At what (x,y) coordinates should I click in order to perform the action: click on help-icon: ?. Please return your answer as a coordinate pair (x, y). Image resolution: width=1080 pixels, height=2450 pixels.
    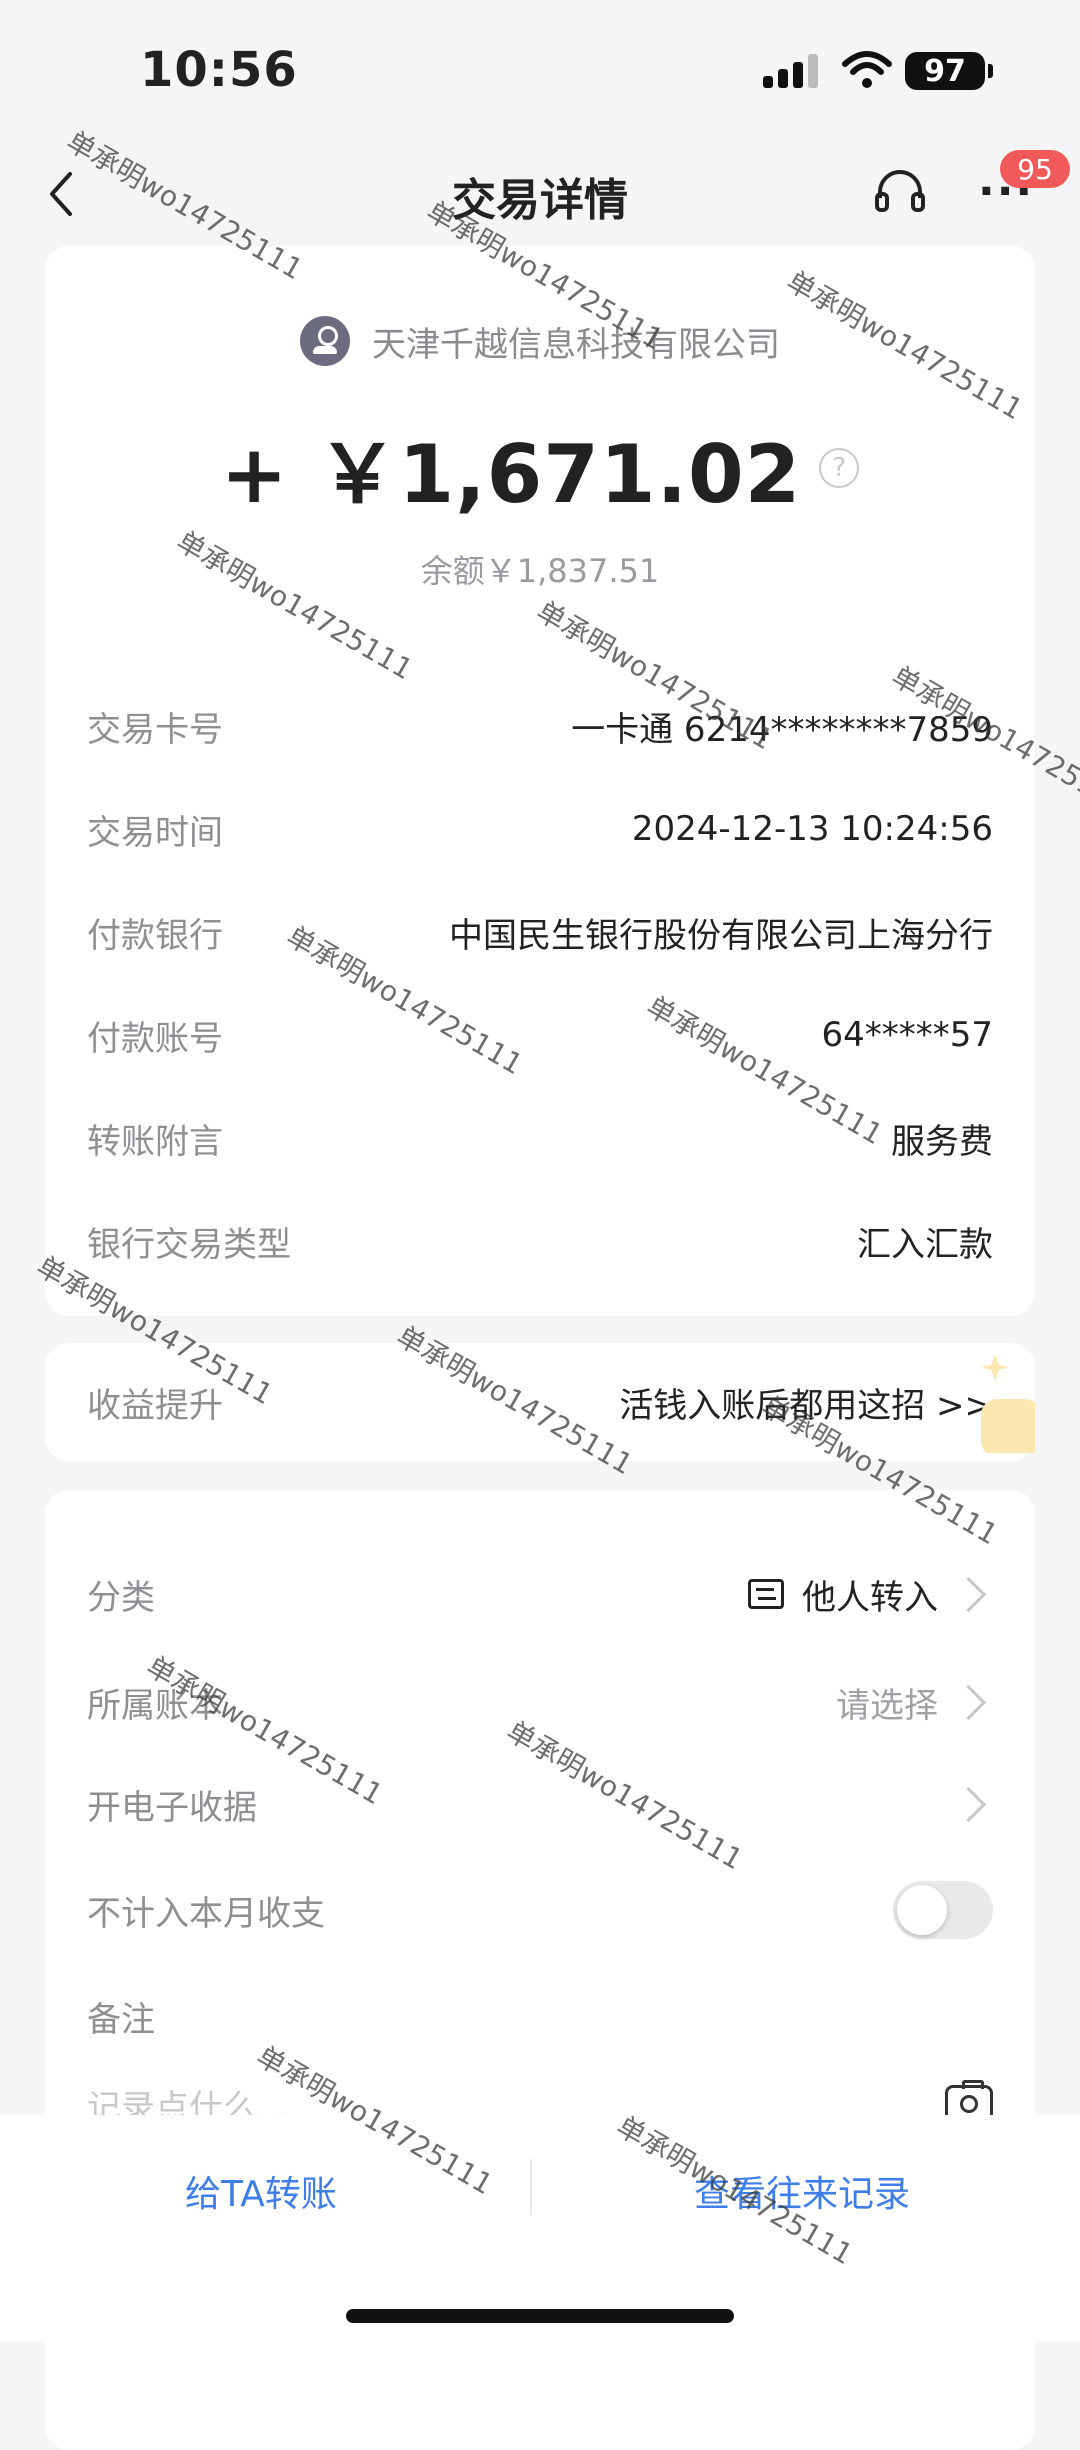
    Looking at the image, I should click on (839, 468).